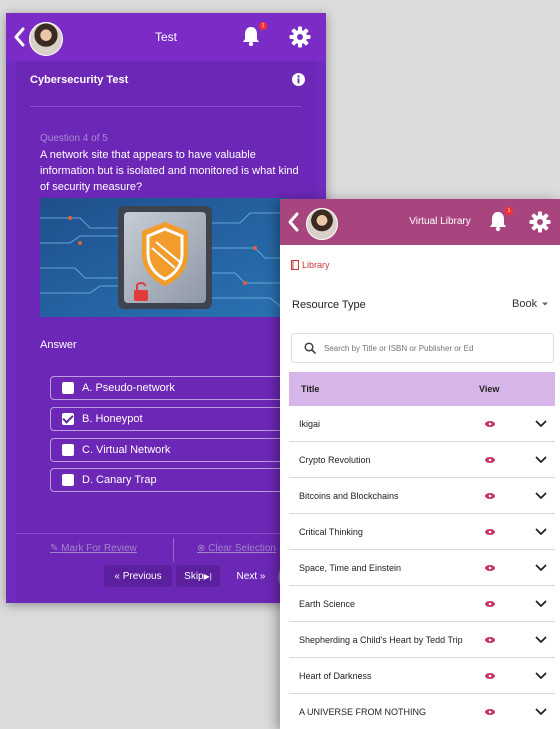  Describe the element at coordinates (349, 496) in the screenshot. I see `book-title: Bitcoins and Blockchains` at that location.